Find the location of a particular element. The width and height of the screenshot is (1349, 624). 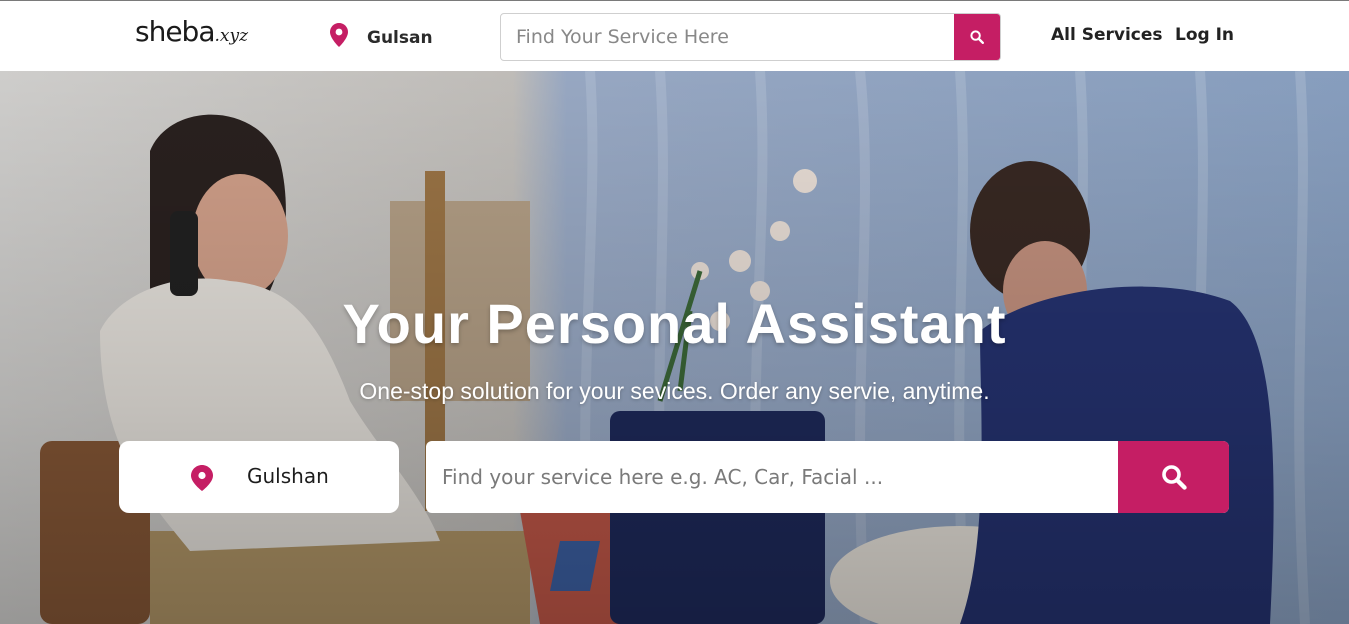

hero-search is located at coordinates (827, 477).